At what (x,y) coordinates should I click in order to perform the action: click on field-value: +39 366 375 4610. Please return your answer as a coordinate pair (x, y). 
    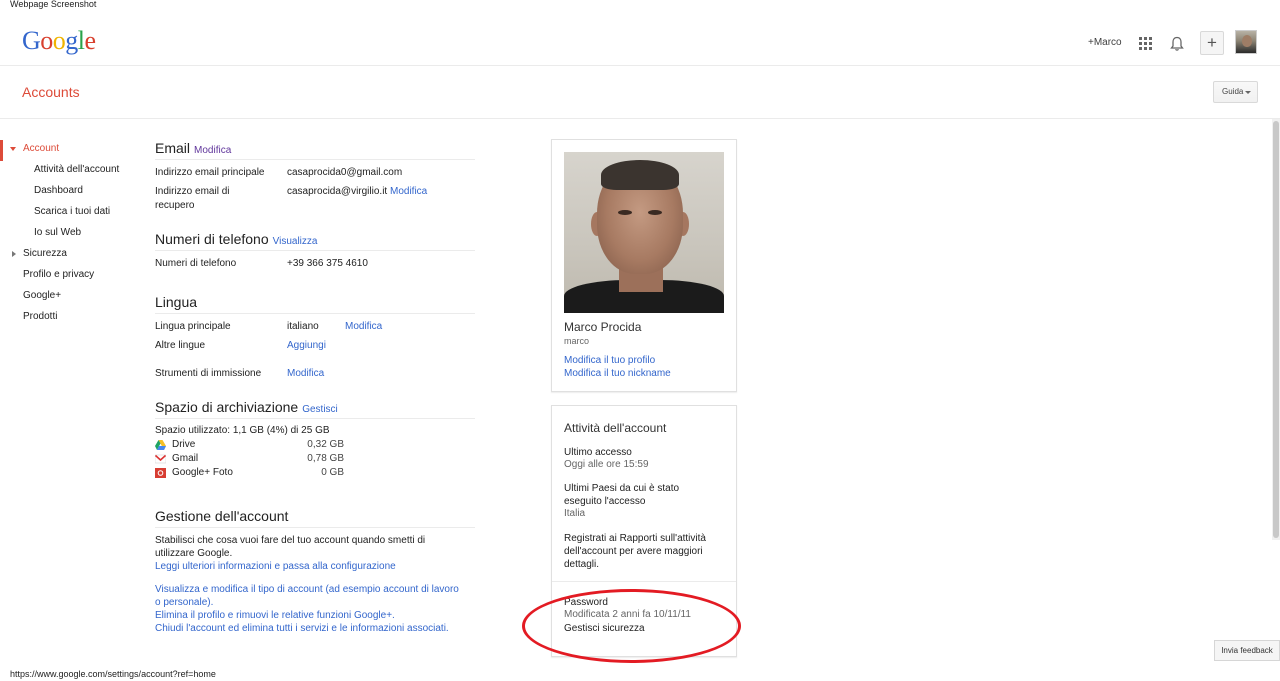
    Looking at the image, I should click on (327, 263).